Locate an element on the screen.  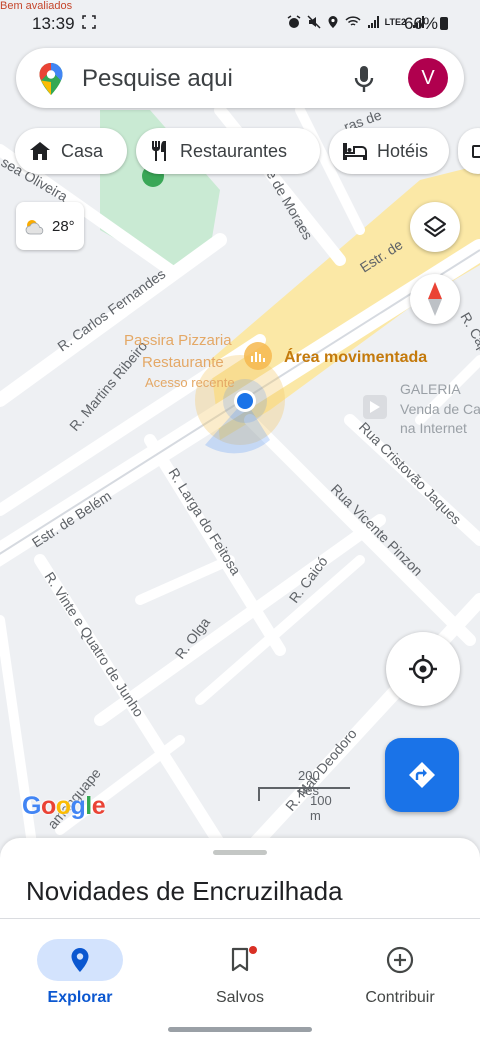
nav-salvos-pill is located at coordinates (240, 960).